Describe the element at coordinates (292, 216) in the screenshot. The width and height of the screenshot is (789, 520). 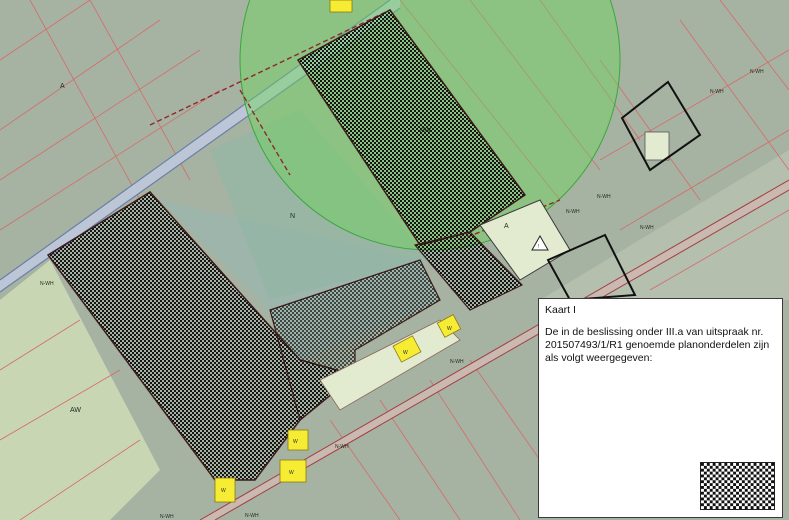
I see `zone-label-n-center: N` at that location.